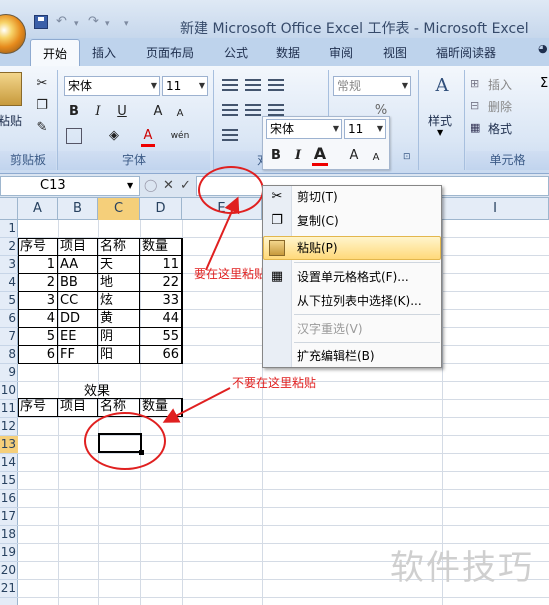 This screenshot has width=549, height=605. I want to click on table-cell: 4, so click(38, 319).